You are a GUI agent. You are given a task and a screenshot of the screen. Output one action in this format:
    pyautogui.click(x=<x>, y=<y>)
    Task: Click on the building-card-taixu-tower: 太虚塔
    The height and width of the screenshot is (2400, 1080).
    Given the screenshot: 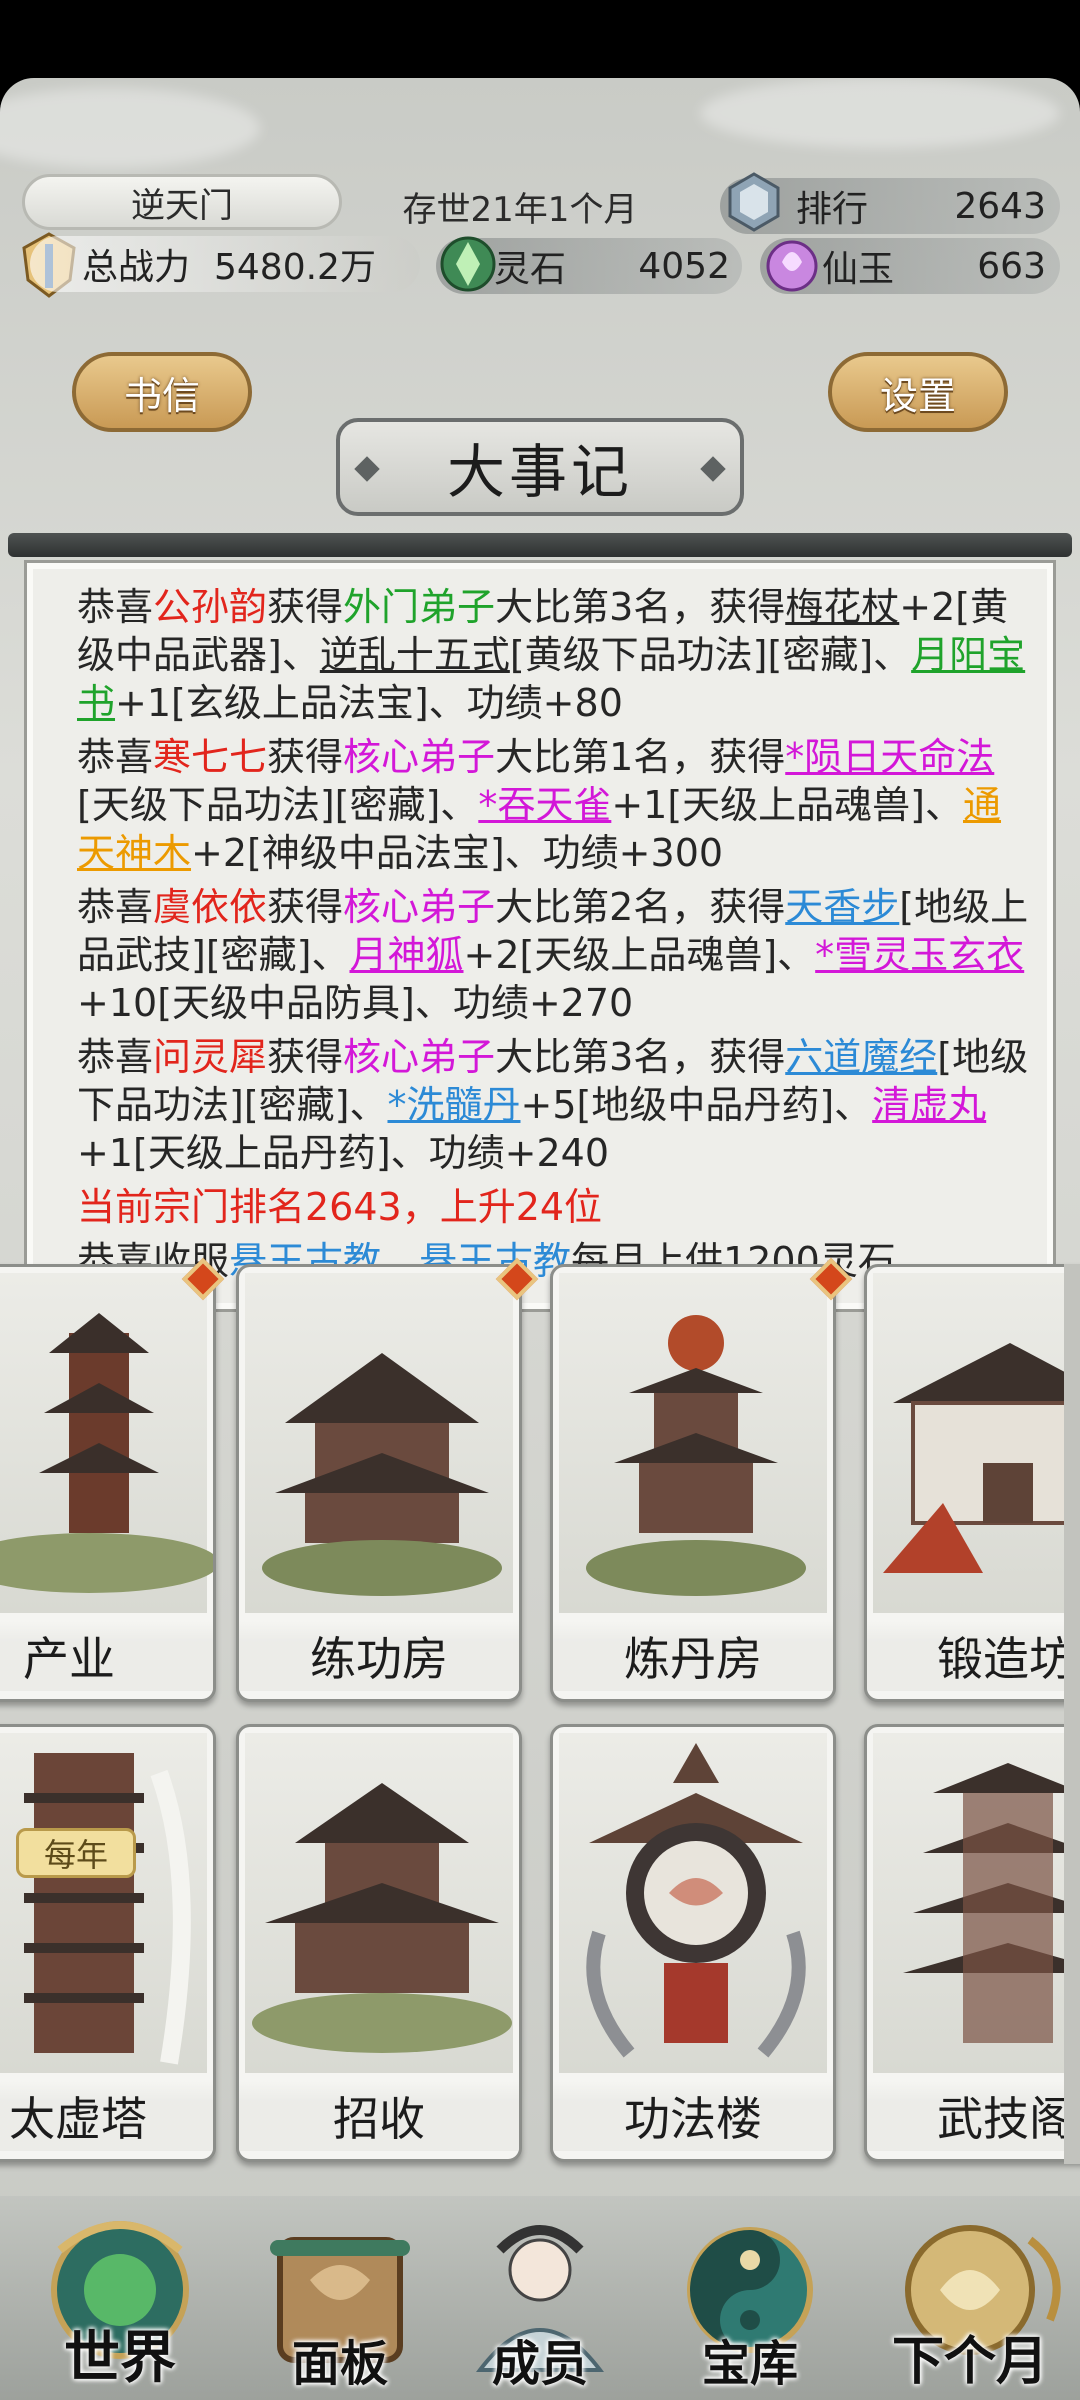 What is the action you would take?
    pyautogui.click(x=108, y=1943)
    